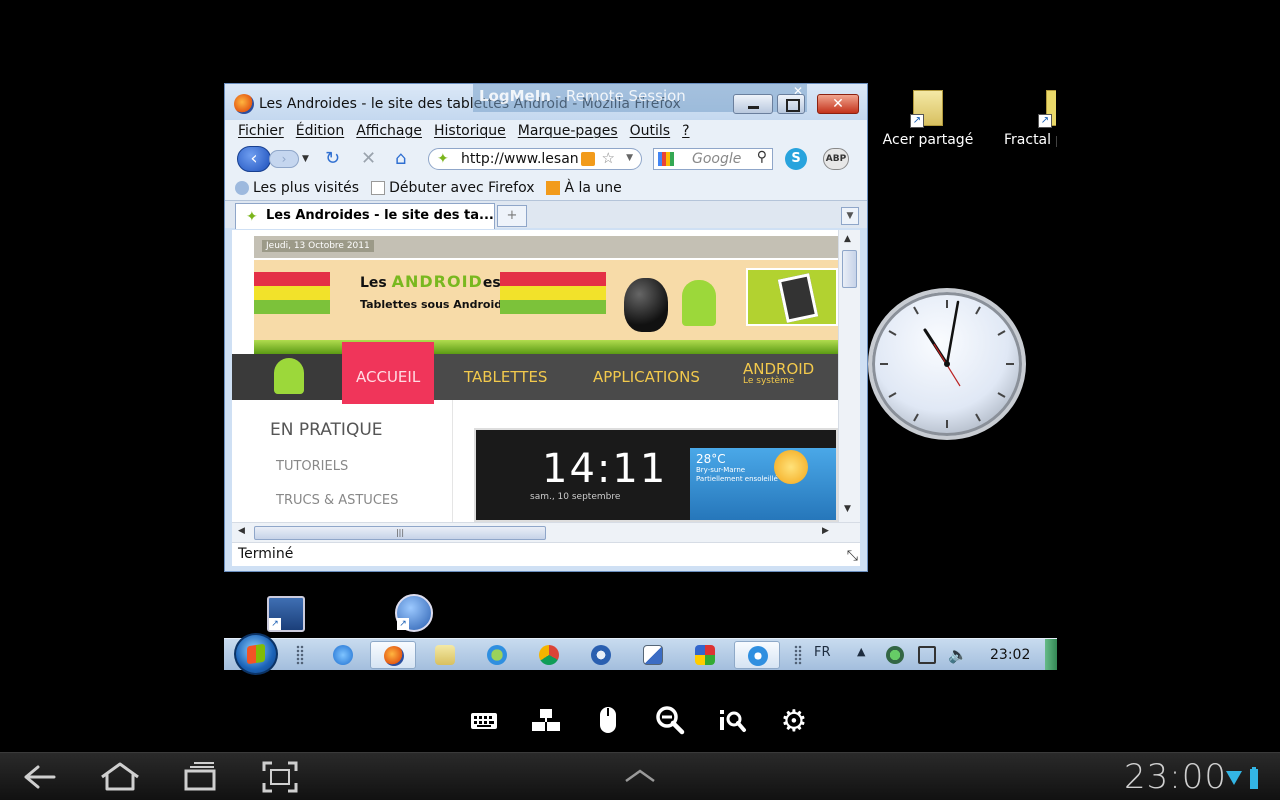  What do you see at coordinates (535, 159) in the screenshot?
I see `url-bar: ✦ http://www.lesan ☆ ▼` at bounding box center [535, 159].